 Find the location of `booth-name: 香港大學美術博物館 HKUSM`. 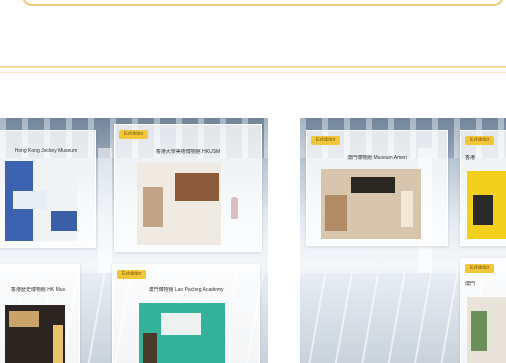

booth-name: 香港大學美術博物館 HKUSM is located at coordinates (188, 152).